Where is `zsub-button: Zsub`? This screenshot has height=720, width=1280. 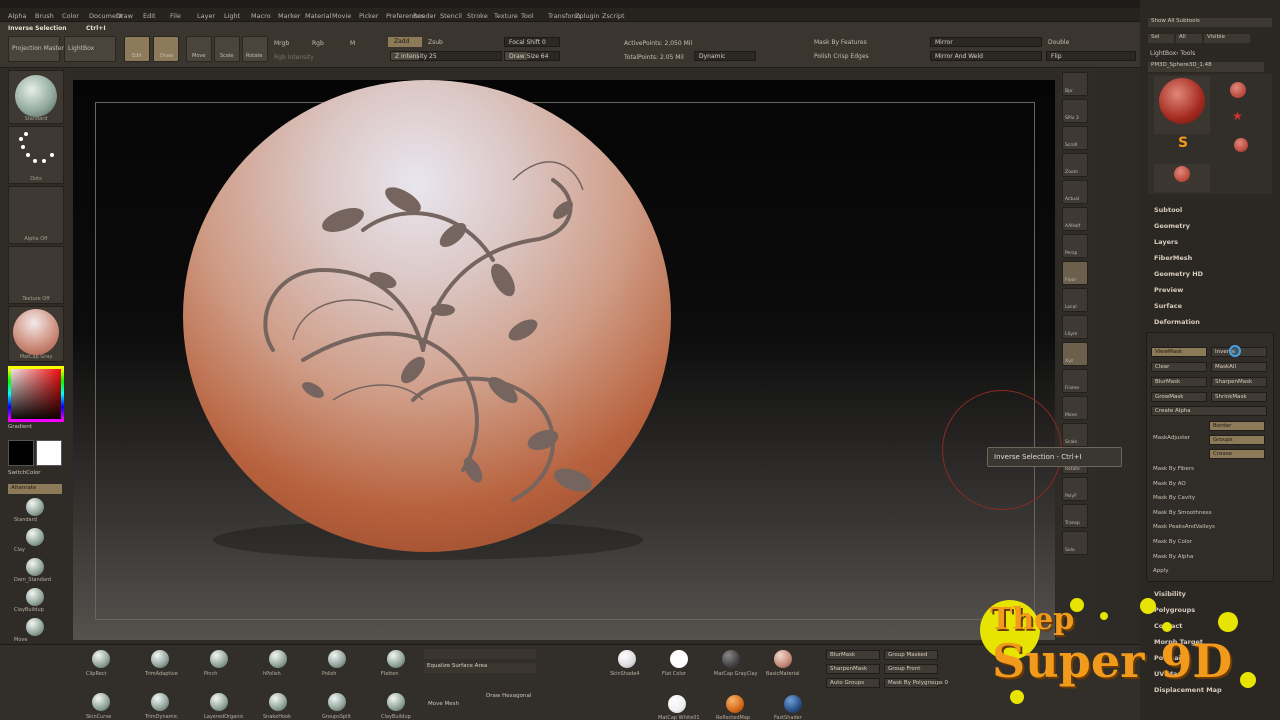 zsub-button: Zsub is located at coordinates (435, 42).